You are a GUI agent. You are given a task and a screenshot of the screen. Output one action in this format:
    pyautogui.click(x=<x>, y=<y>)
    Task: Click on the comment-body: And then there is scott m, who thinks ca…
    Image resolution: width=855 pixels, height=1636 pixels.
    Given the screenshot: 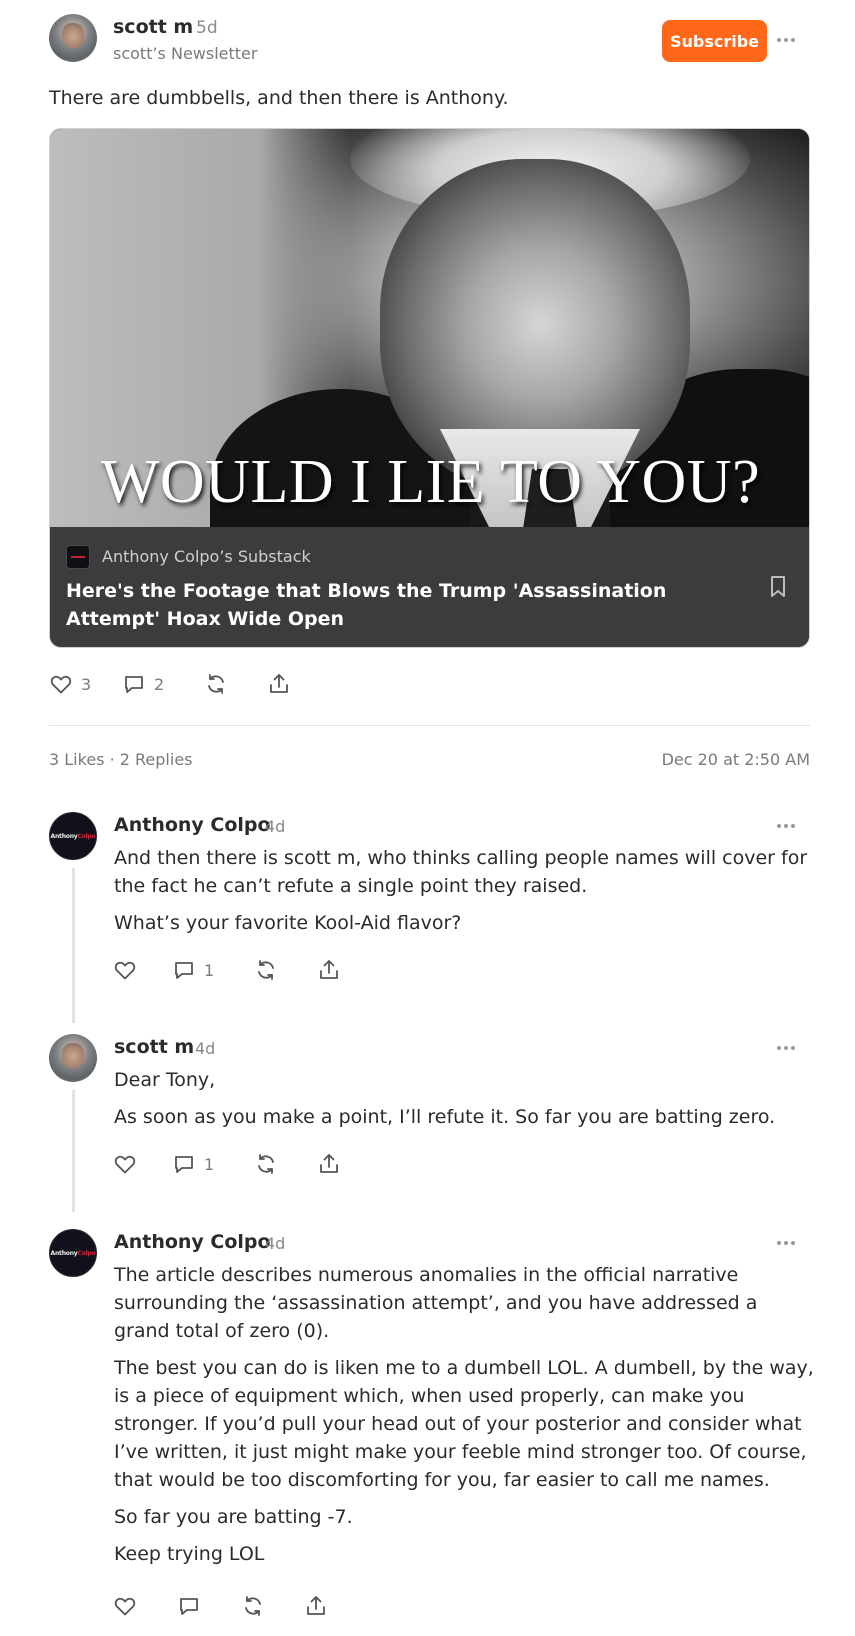 What is the action you would take?
    pyautogui.click(x=464, y=890)
    